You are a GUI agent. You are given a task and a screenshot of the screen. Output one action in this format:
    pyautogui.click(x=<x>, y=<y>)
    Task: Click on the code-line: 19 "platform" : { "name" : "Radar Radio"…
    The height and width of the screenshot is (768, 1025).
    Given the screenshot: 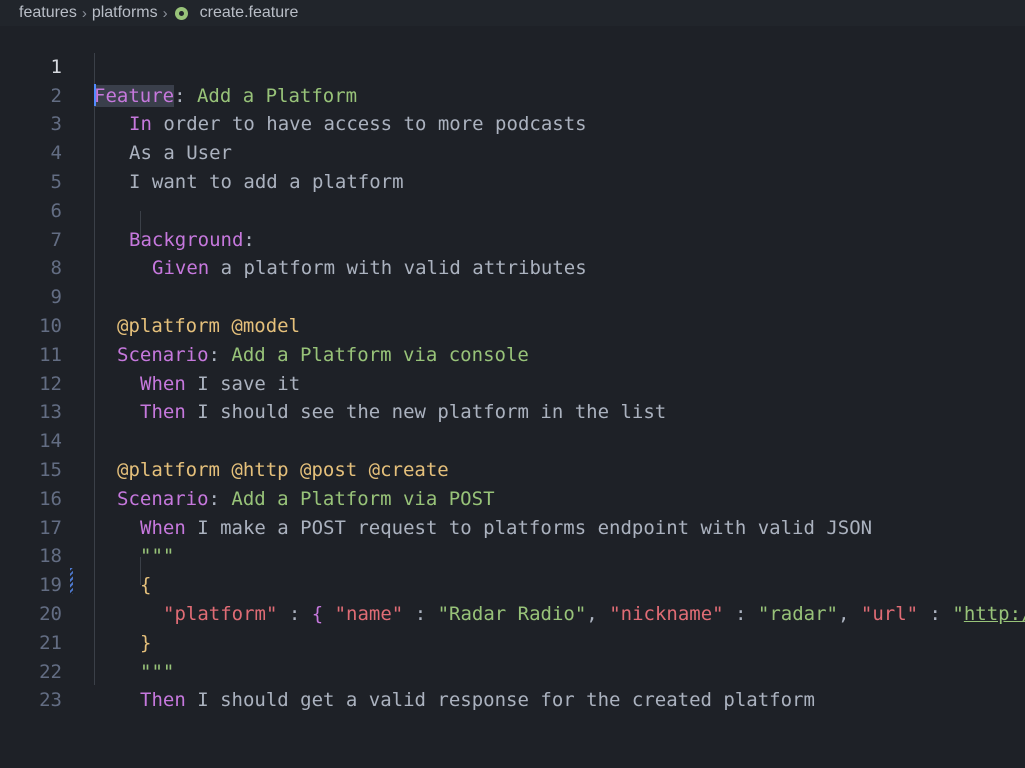 What is the action you would take?
    pyautogui.click(x=512, y=583)
    